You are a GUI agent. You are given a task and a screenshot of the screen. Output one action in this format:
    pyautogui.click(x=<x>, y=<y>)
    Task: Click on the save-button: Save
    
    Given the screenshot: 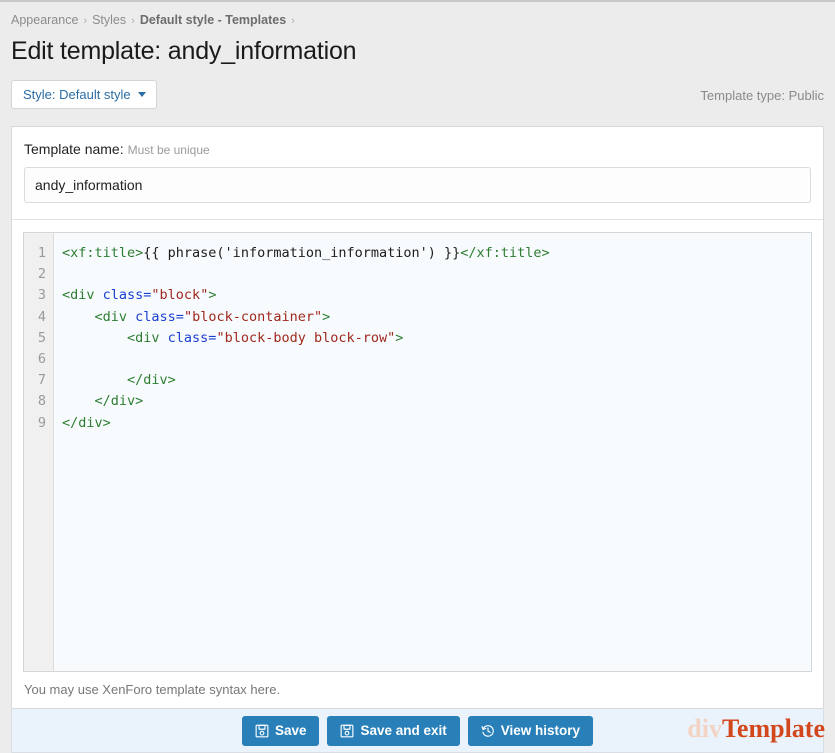 What is the action you would take?
    pyautogui.click(x=280, y=730)
    